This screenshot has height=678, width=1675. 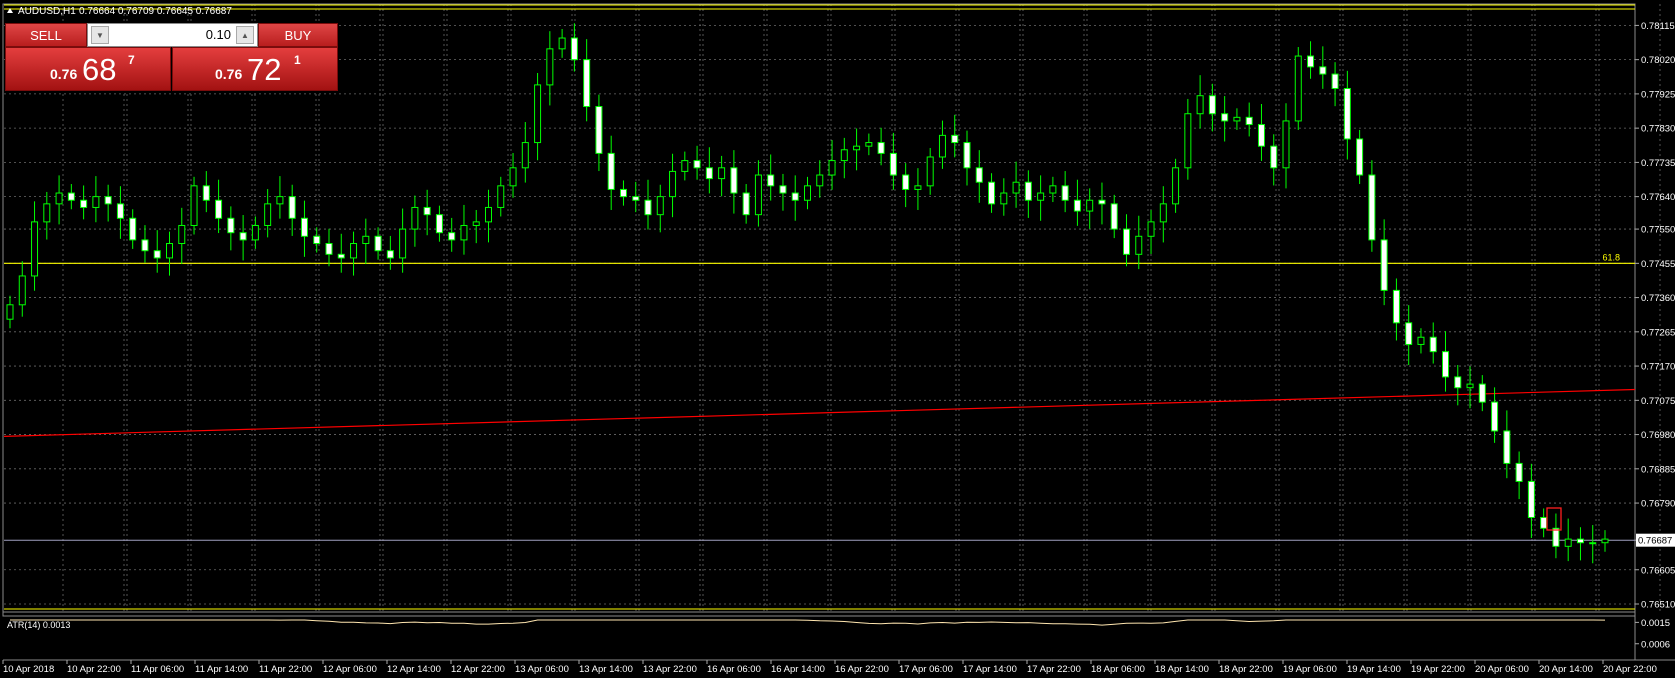 I want to click on fib-level-label: 61.8, so click(x=1611, y=257).